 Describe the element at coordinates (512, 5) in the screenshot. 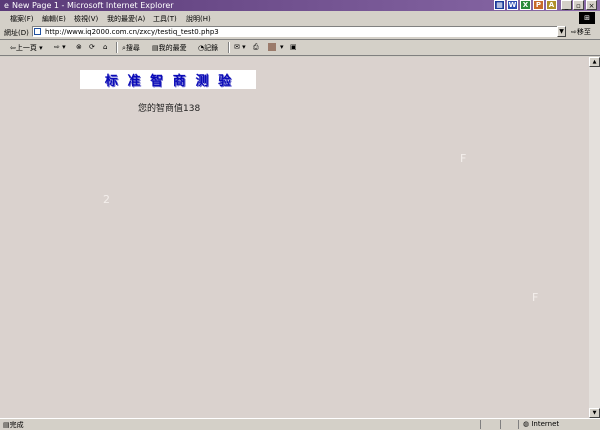

I see `word-icon: W` at that location.